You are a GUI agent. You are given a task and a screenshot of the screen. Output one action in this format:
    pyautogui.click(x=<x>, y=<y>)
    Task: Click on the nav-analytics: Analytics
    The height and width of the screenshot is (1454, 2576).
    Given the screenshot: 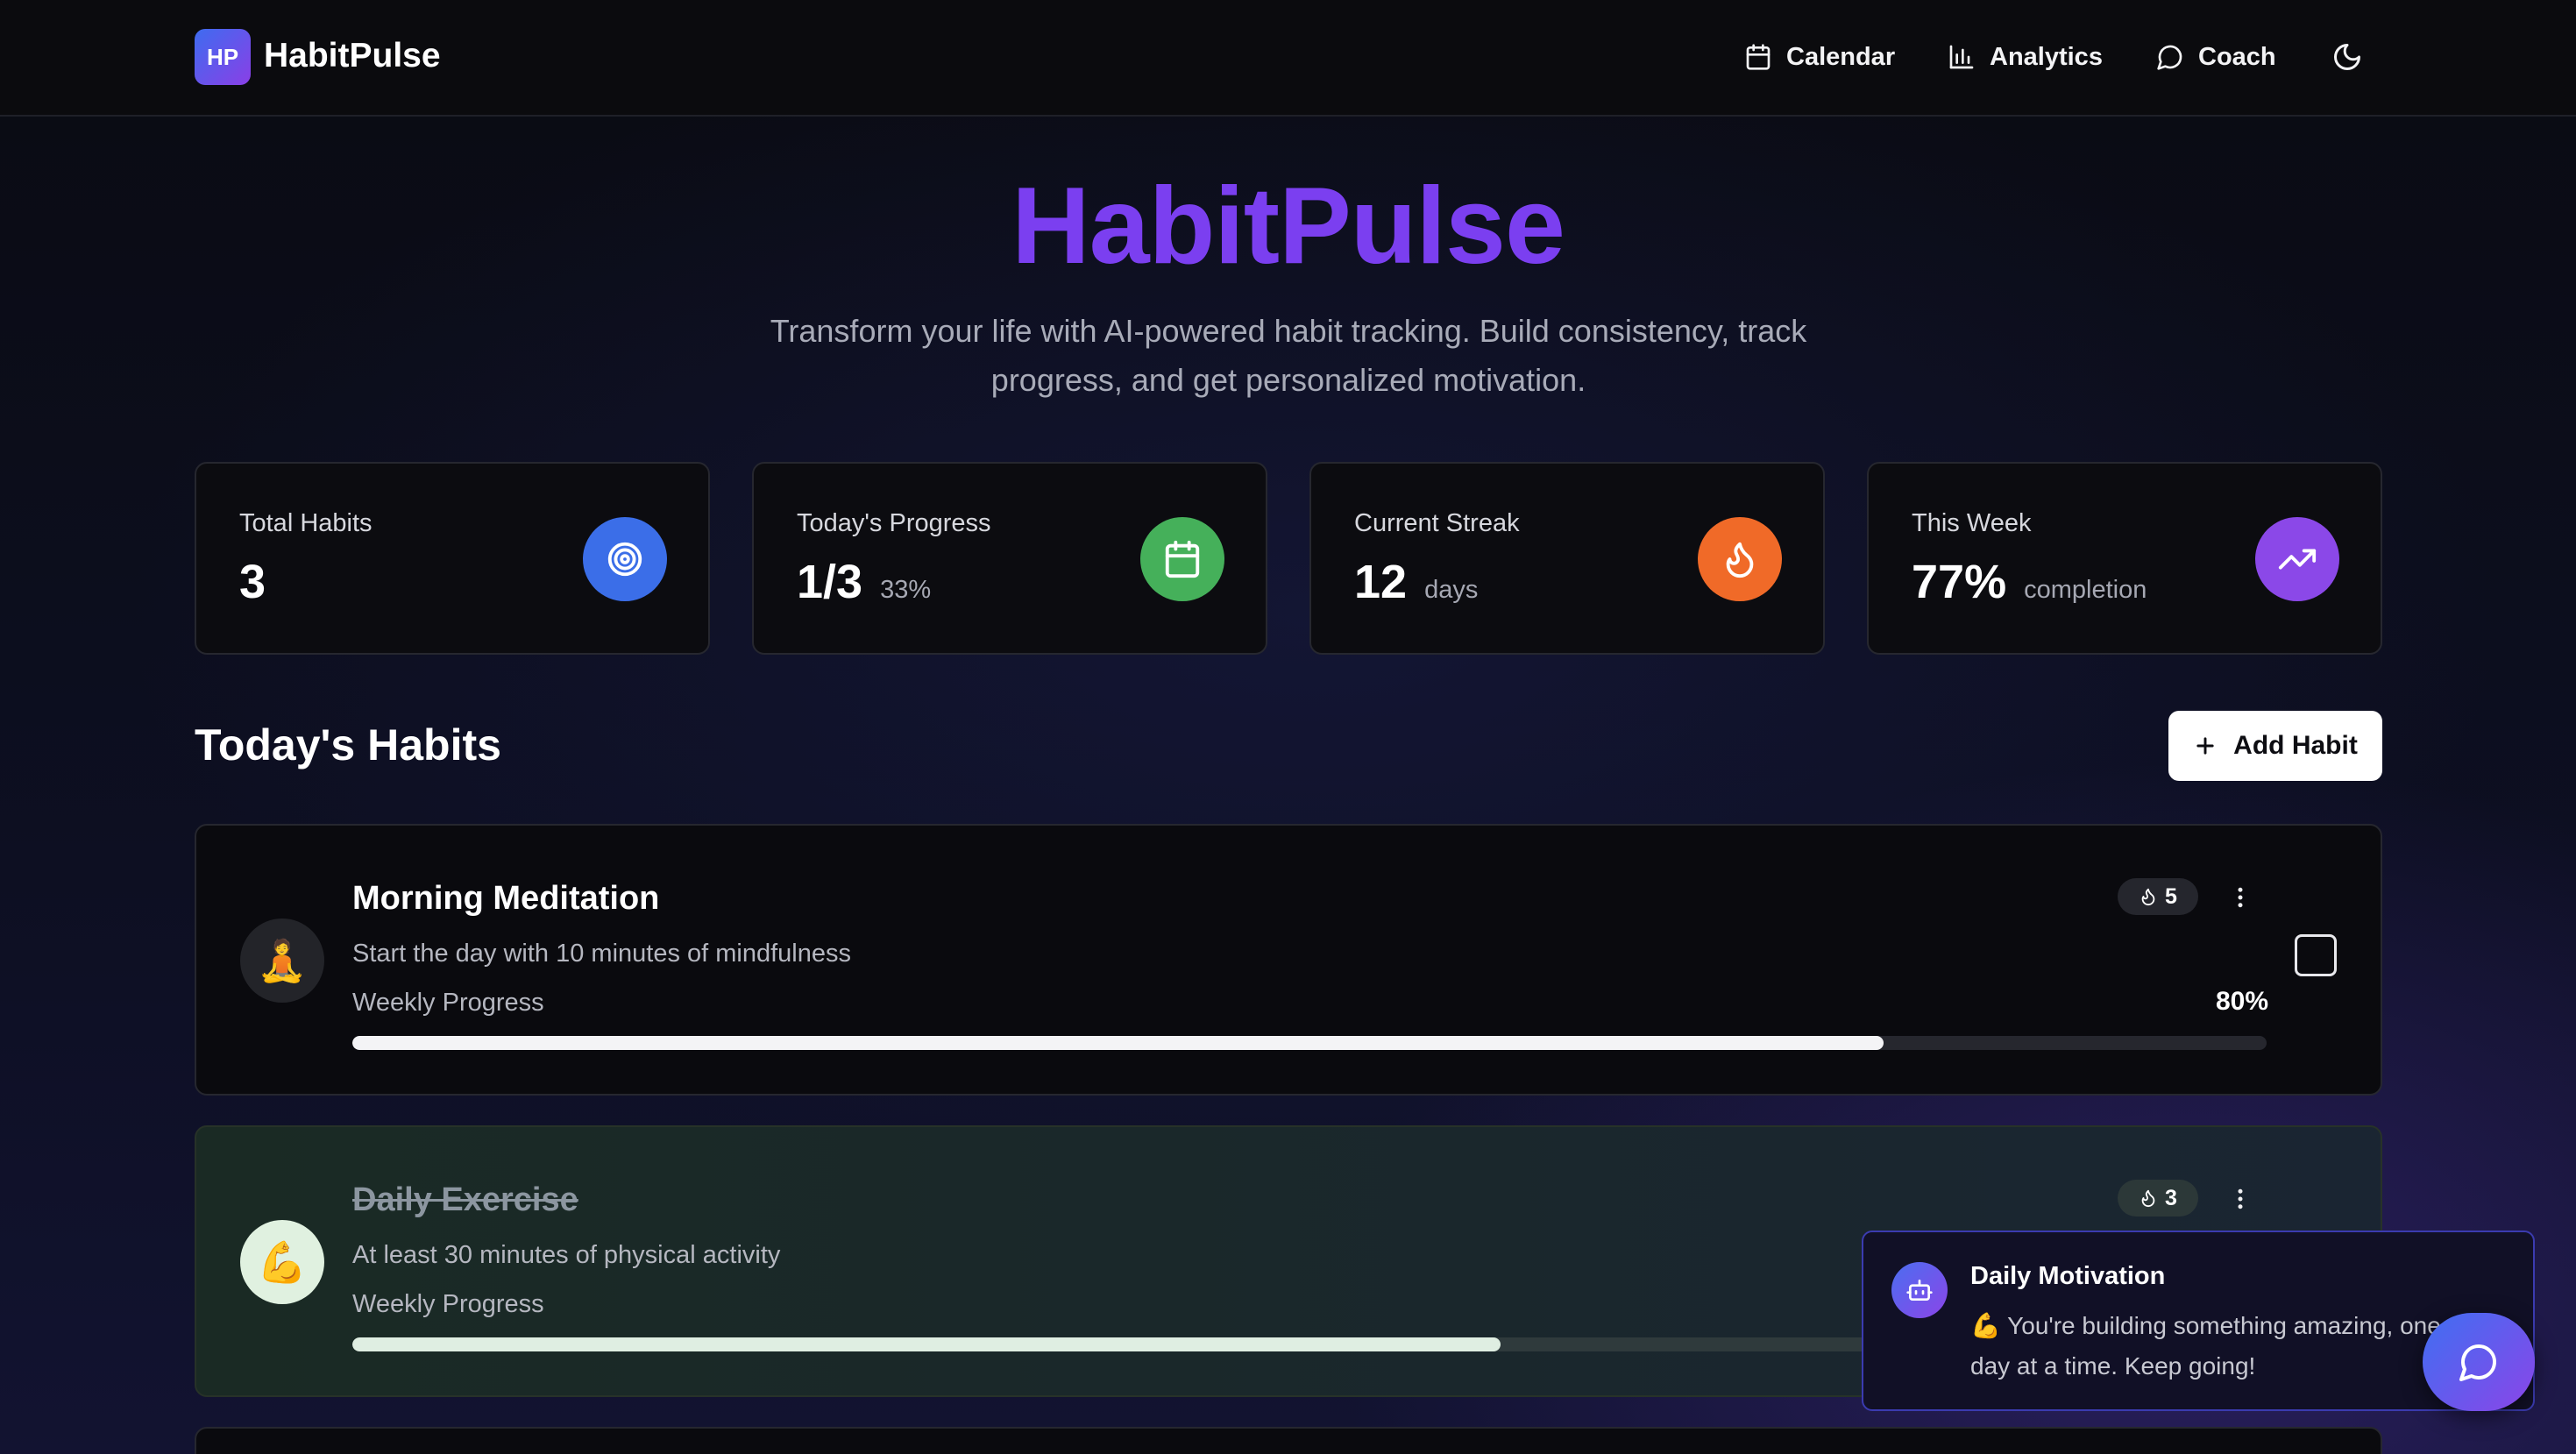 What is the action you would take?
    pyautogui.click(x=2025, y=57)
    